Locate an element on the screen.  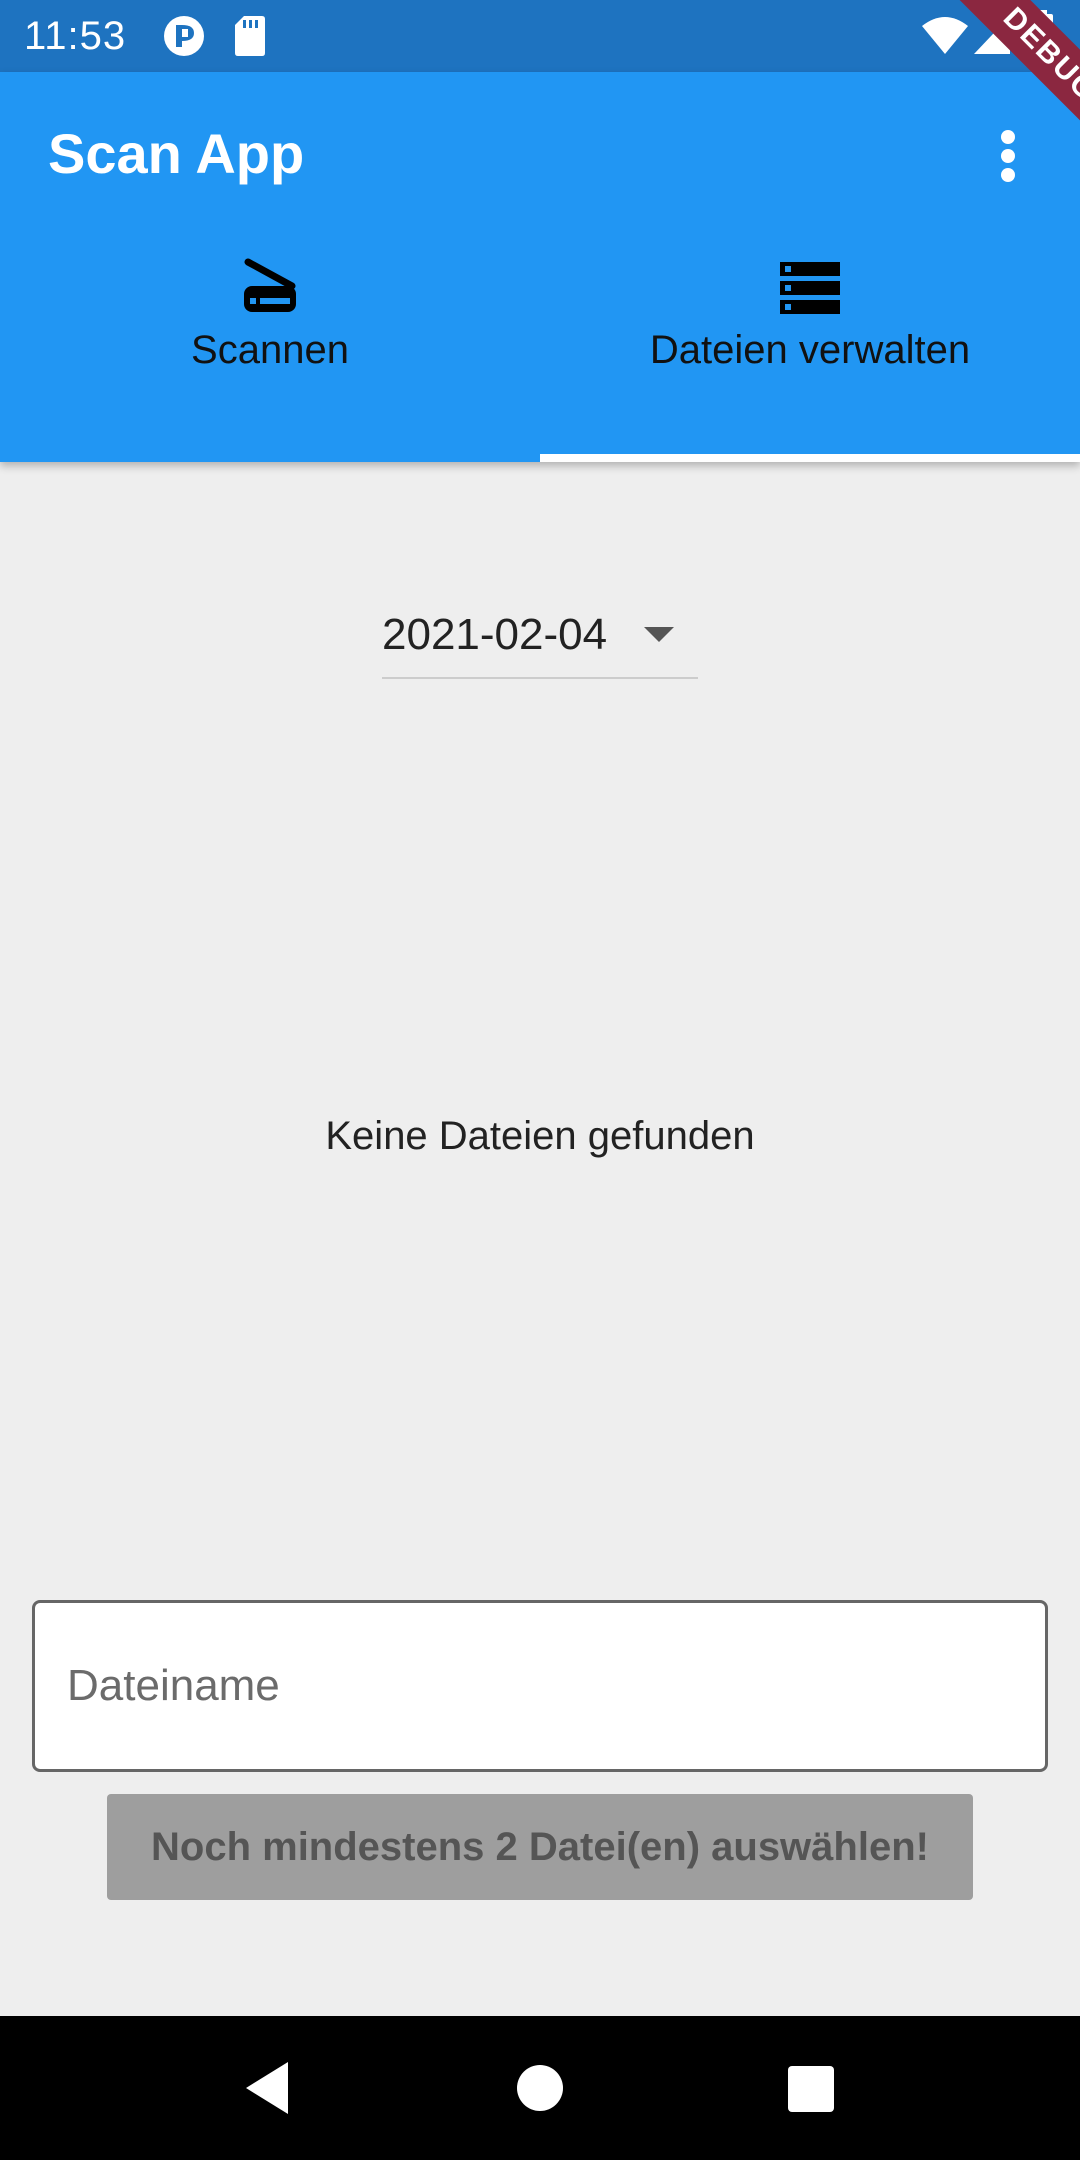
more-vert-icon is located at coordinates (1008, 156).